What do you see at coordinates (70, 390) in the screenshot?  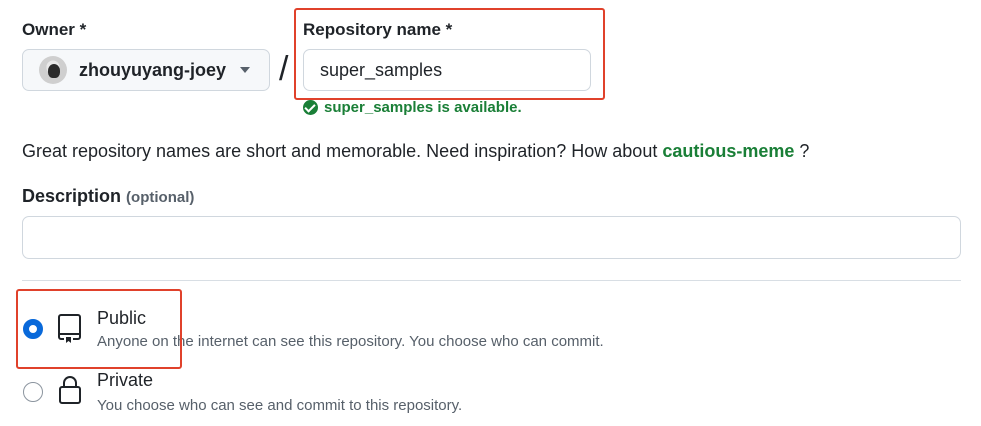 I see `lock-icon` at bounding box center [70, 390].